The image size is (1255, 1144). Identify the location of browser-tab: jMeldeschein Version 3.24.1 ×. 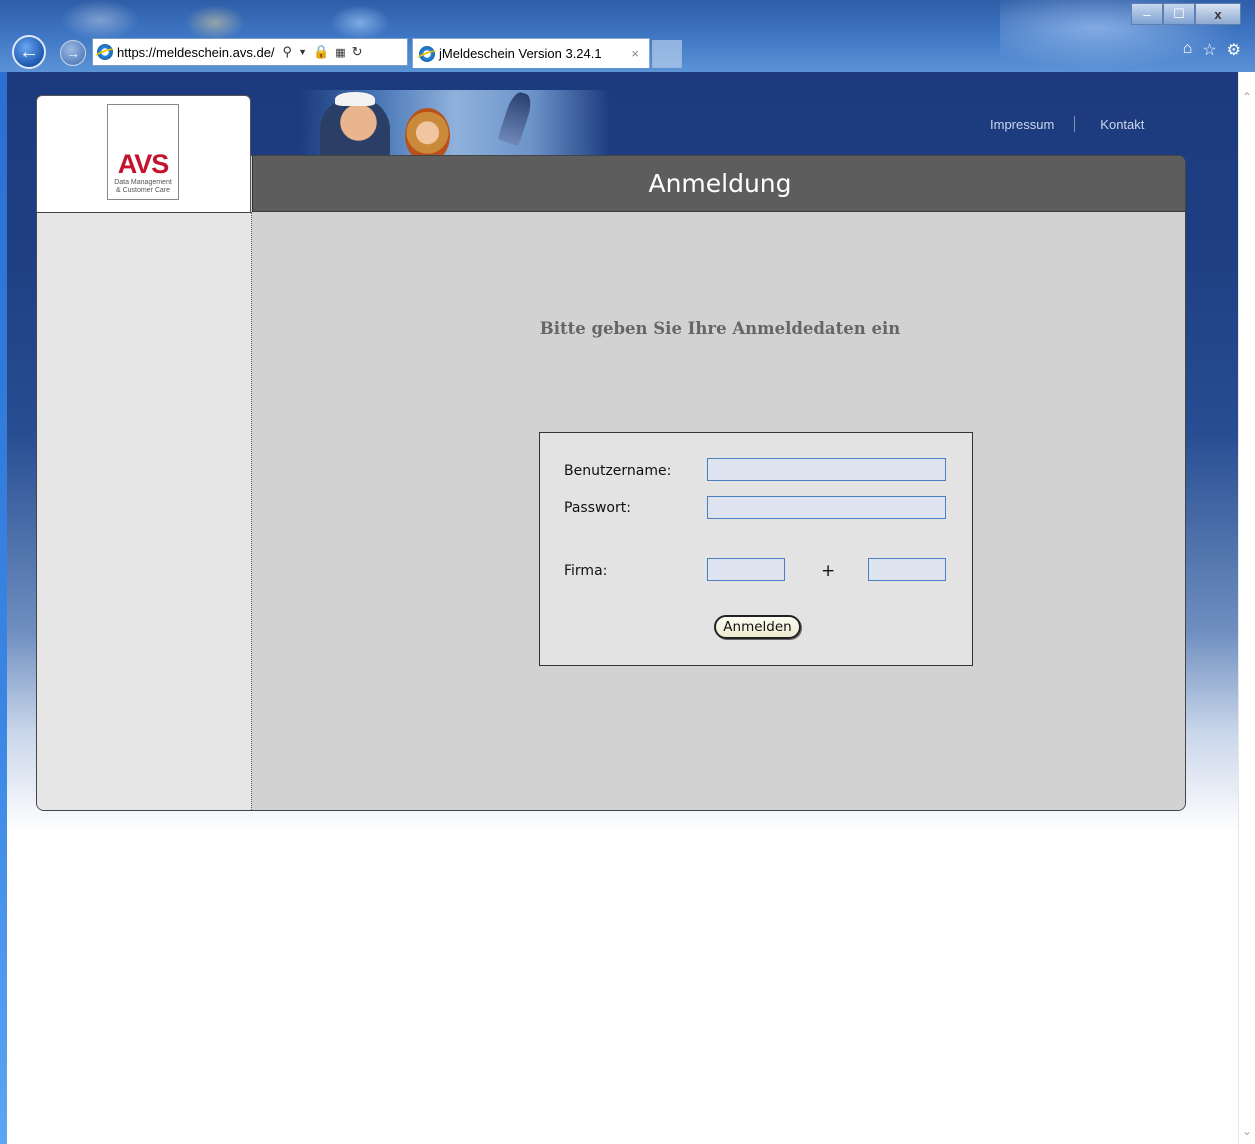
(531, 53).